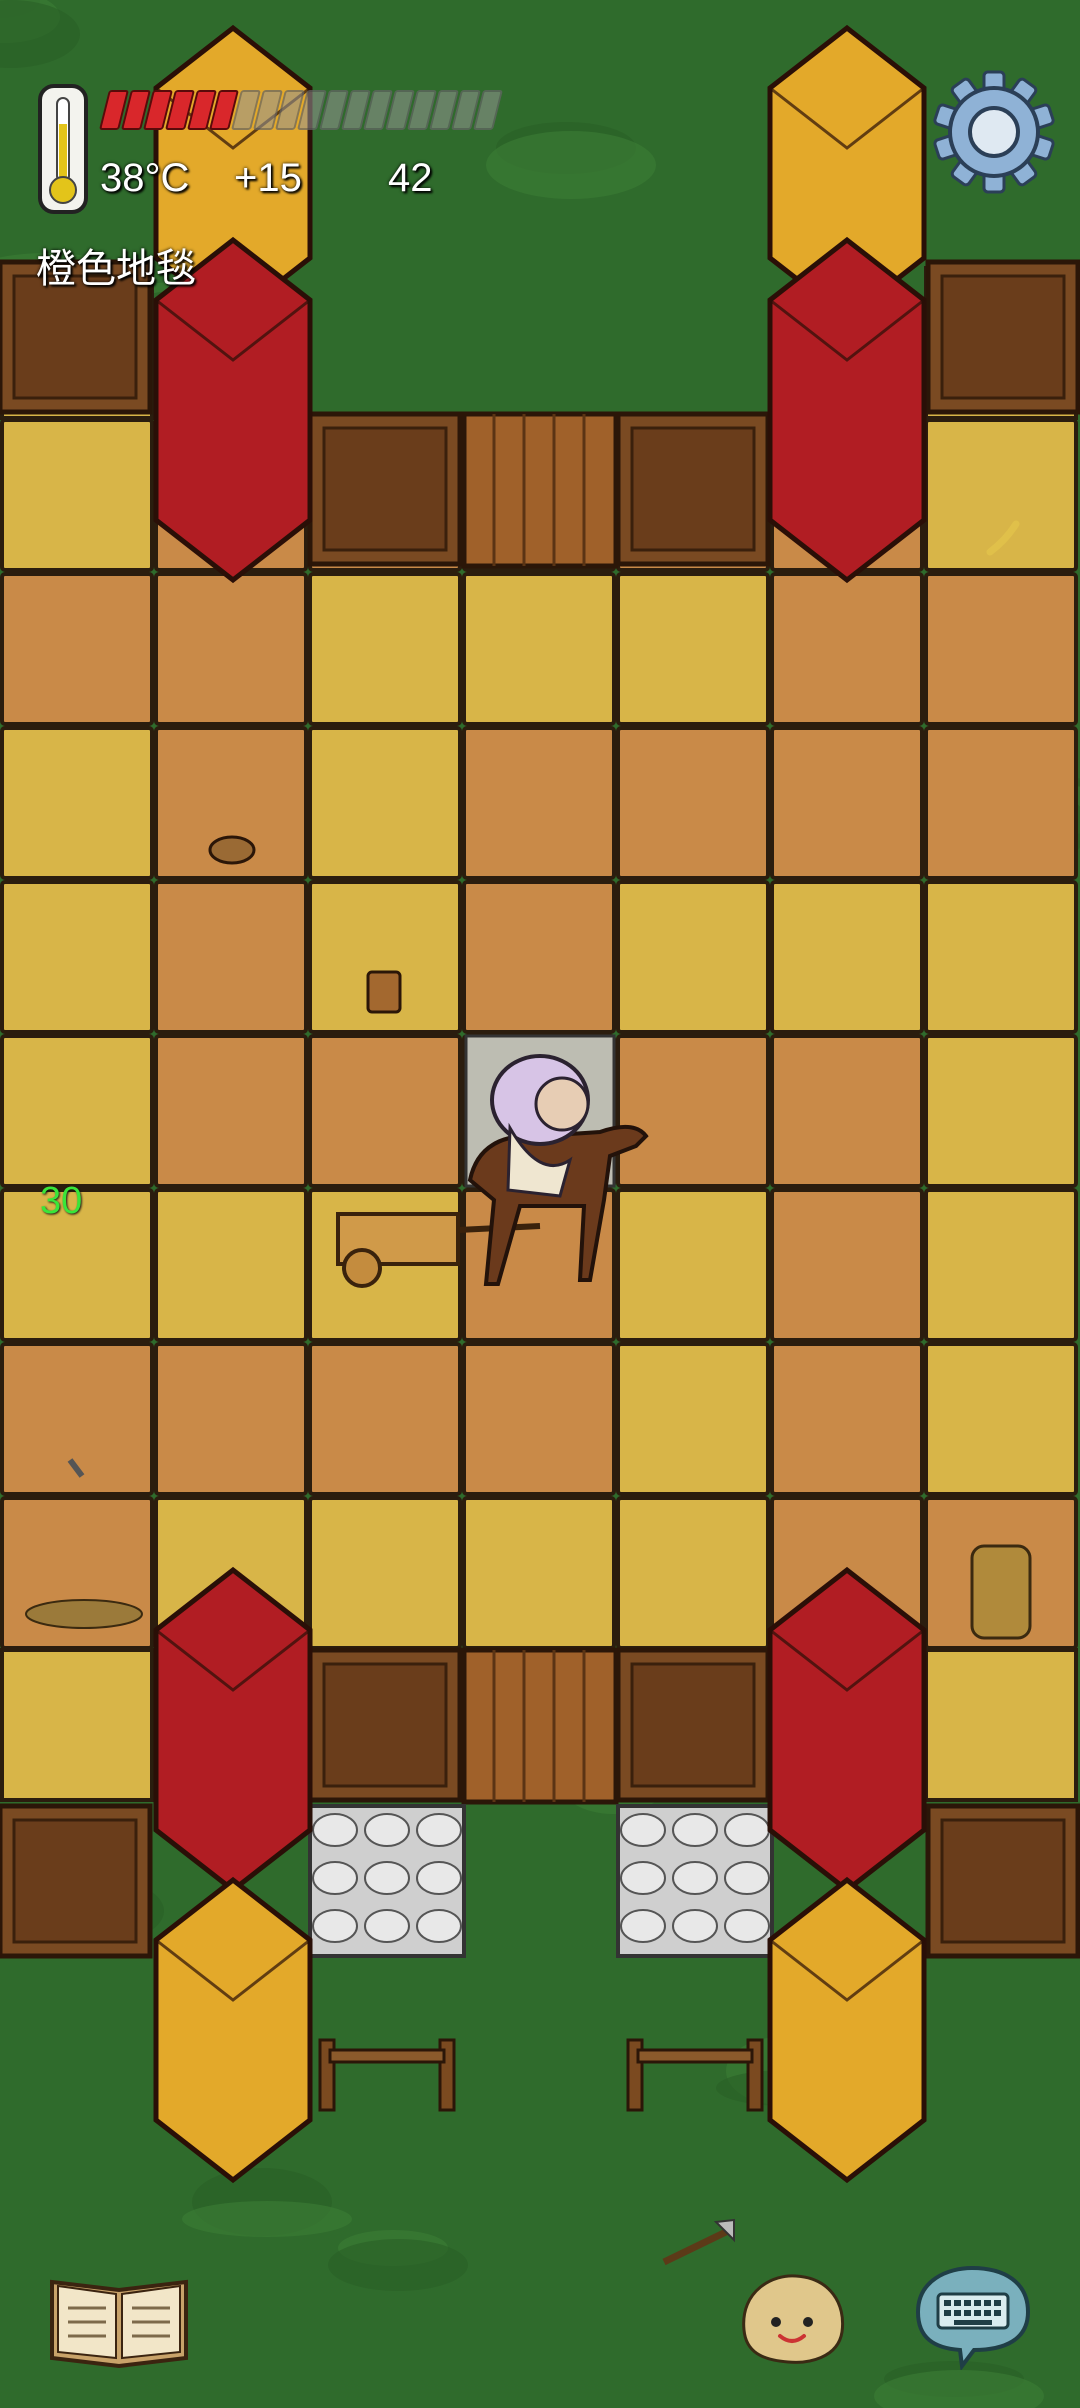 This screenshot has height=2408, width=1080. What do you see at coordinates (116, 269) in the screenshot?
I see `hovered-item-name: 橙色地毯` at bounding box center [116, 269].